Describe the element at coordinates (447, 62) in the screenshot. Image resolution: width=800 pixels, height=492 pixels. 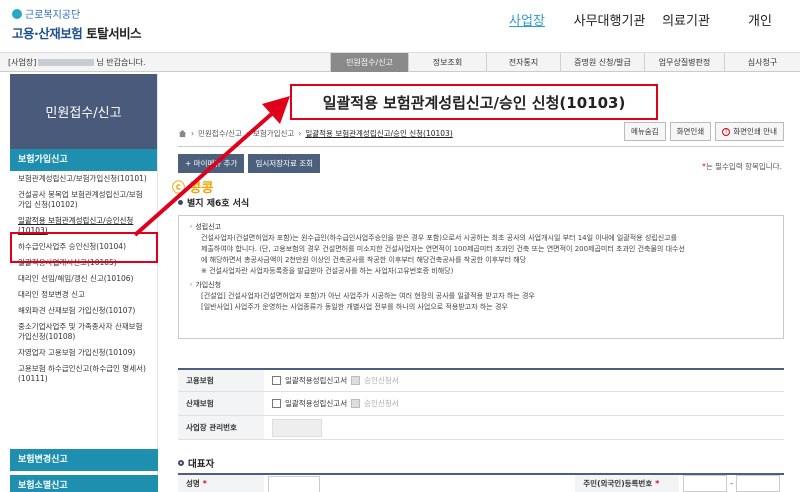
I see `tab-info: 정보조회` at that location.